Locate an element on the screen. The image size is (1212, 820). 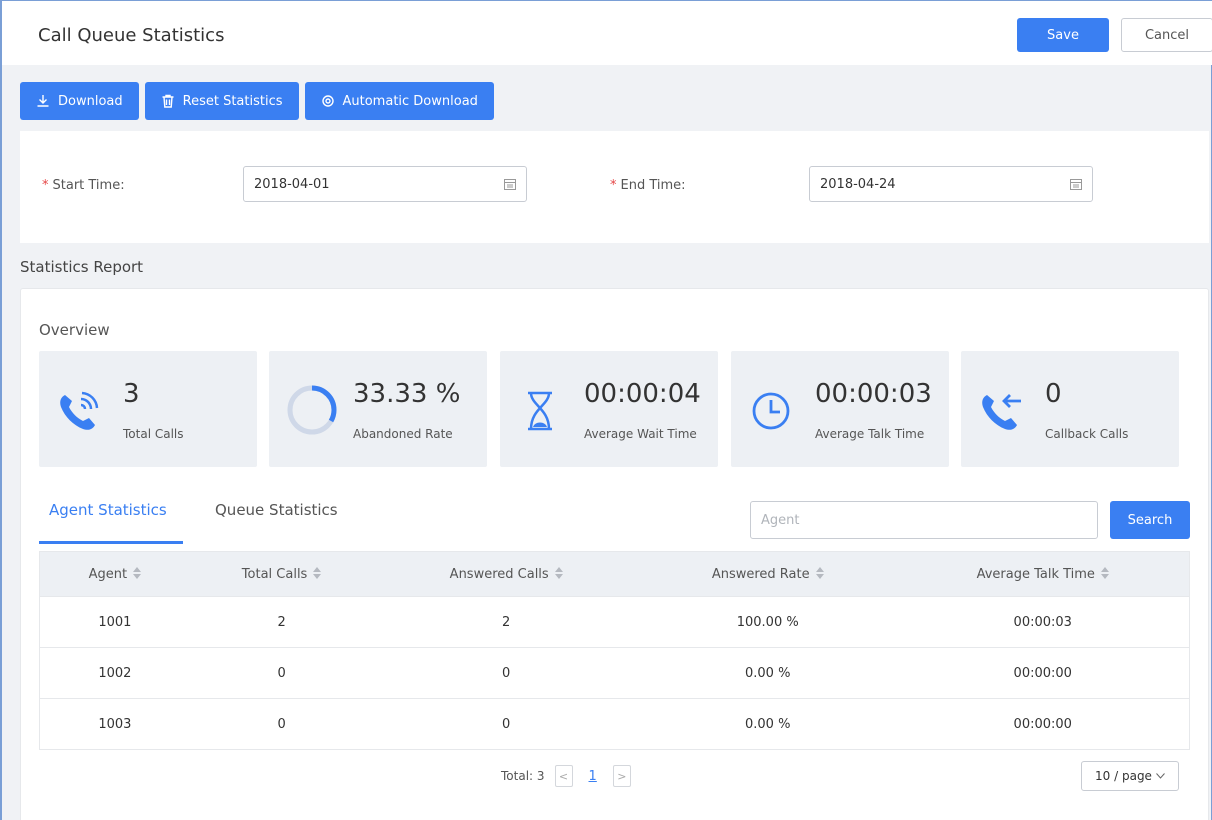
end-time-label: * End Time: is located at coordinates (648, 185).